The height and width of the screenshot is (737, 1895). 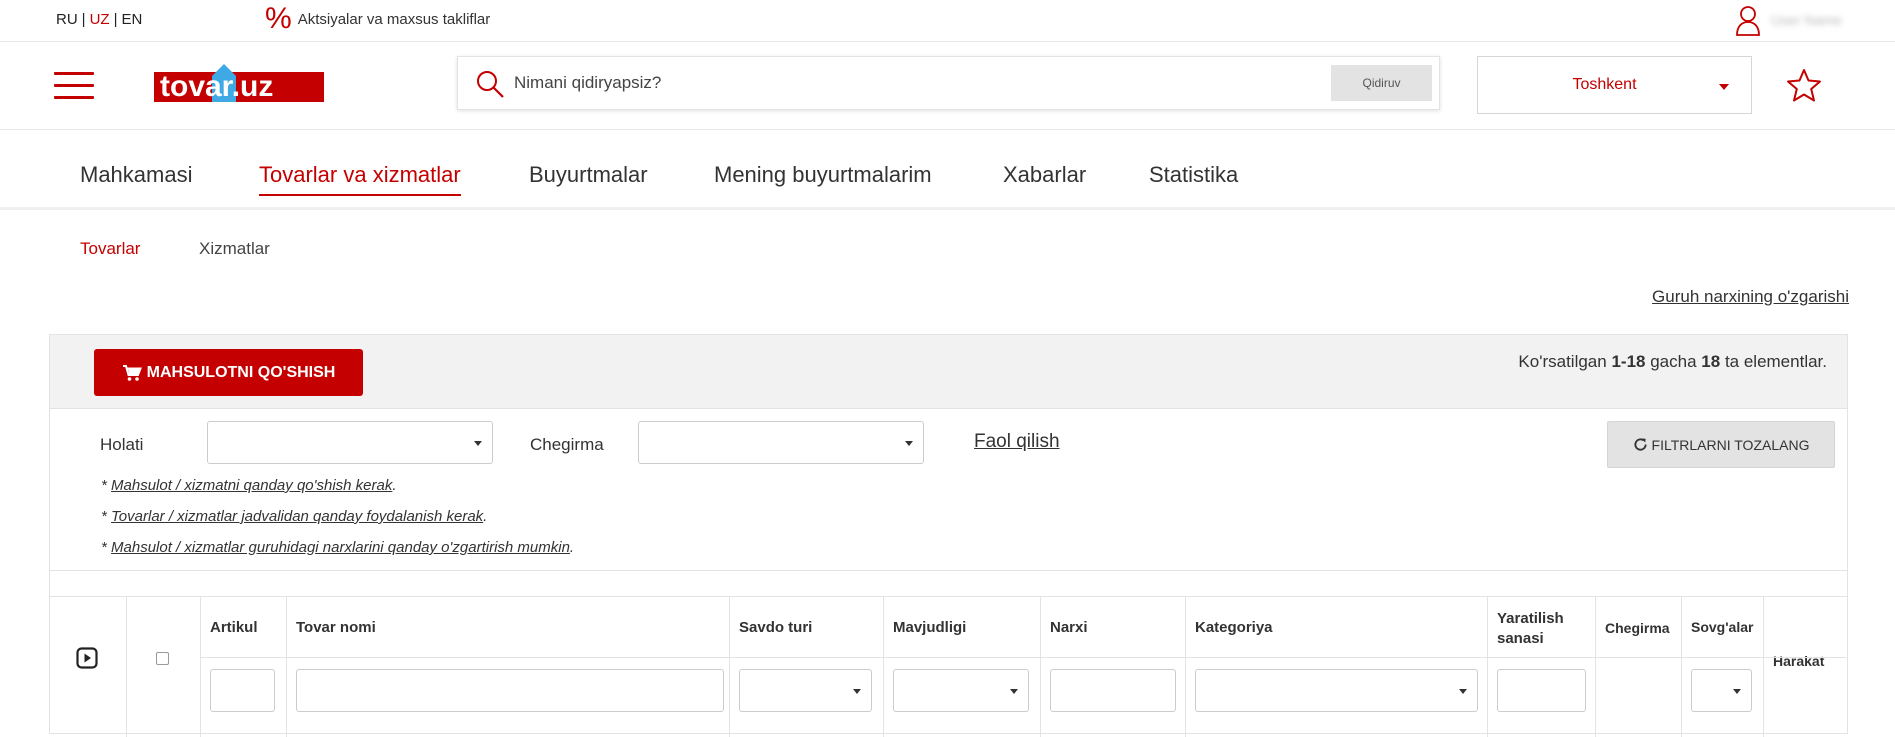 What do you see at coordinates (131, 19) in the screenshot?
I see `lang-en: EN` at bounding box center [131, 19].